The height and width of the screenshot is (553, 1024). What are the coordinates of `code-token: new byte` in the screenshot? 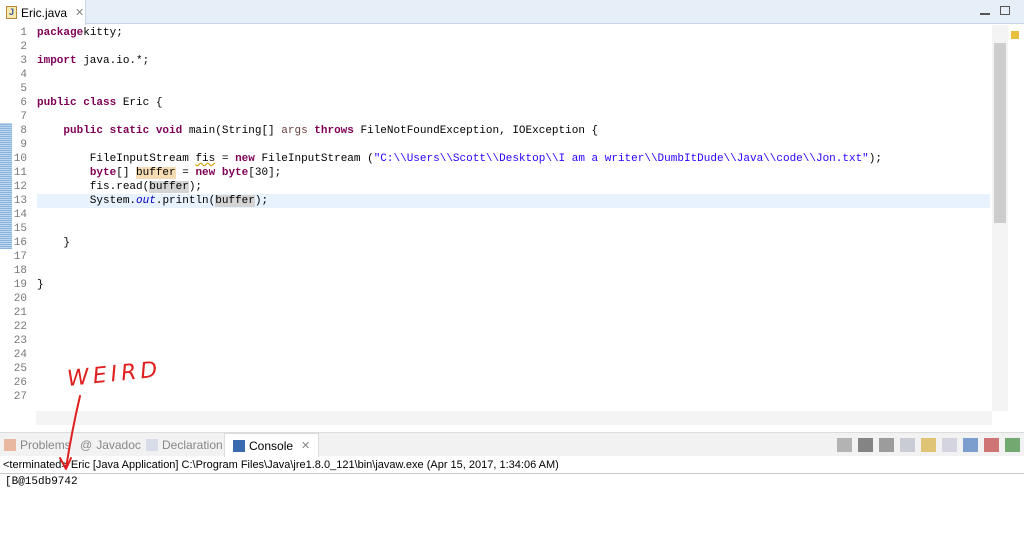 It's located at (222, 173).